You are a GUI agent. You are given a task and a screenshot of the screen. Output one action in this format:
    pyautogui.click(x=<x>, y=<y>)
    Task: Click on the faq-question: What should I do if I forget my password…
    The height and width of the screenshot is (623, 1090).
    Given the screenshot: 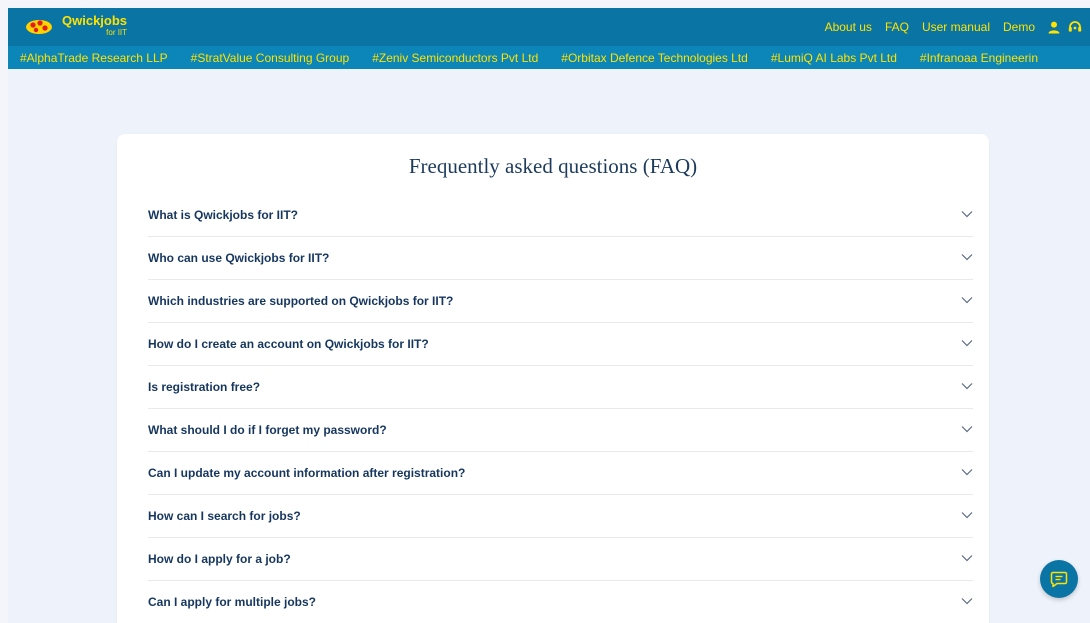 What is the action you would take?
    pyautogui.click(x=267, y=430)
    